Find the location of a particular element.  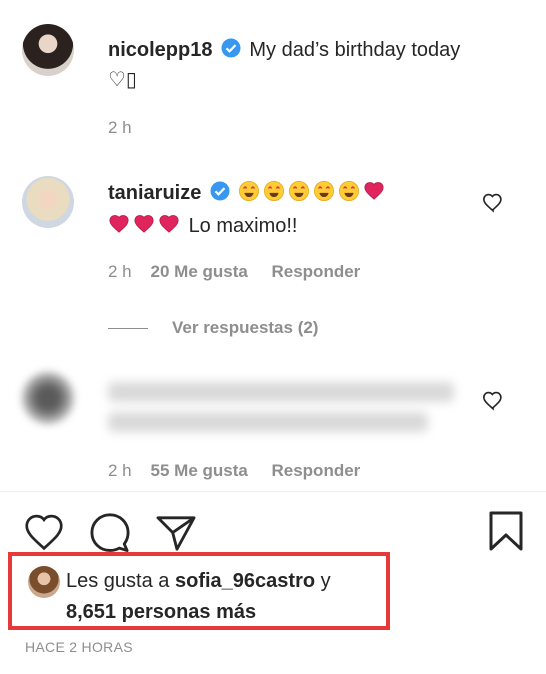

caption-second-line: ♡▯ is located at coordinates (122, 80).